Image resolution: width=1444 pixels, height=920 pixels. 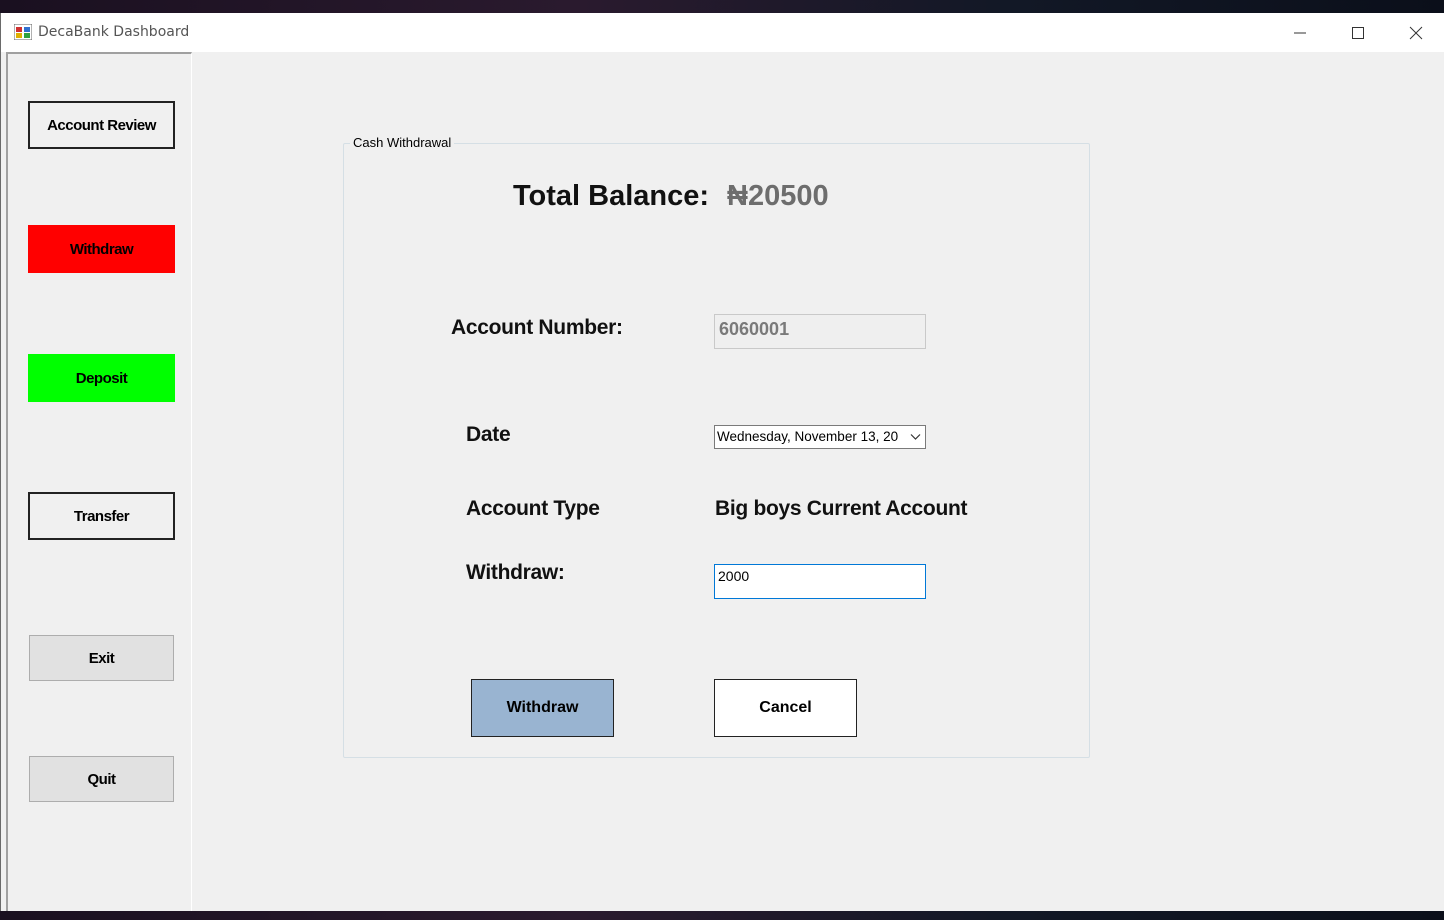 What do you see at coordinates (402, 142) in the screenshot?
I see `group-title: Cash Withdrawal` at bounding box center [402, 142].